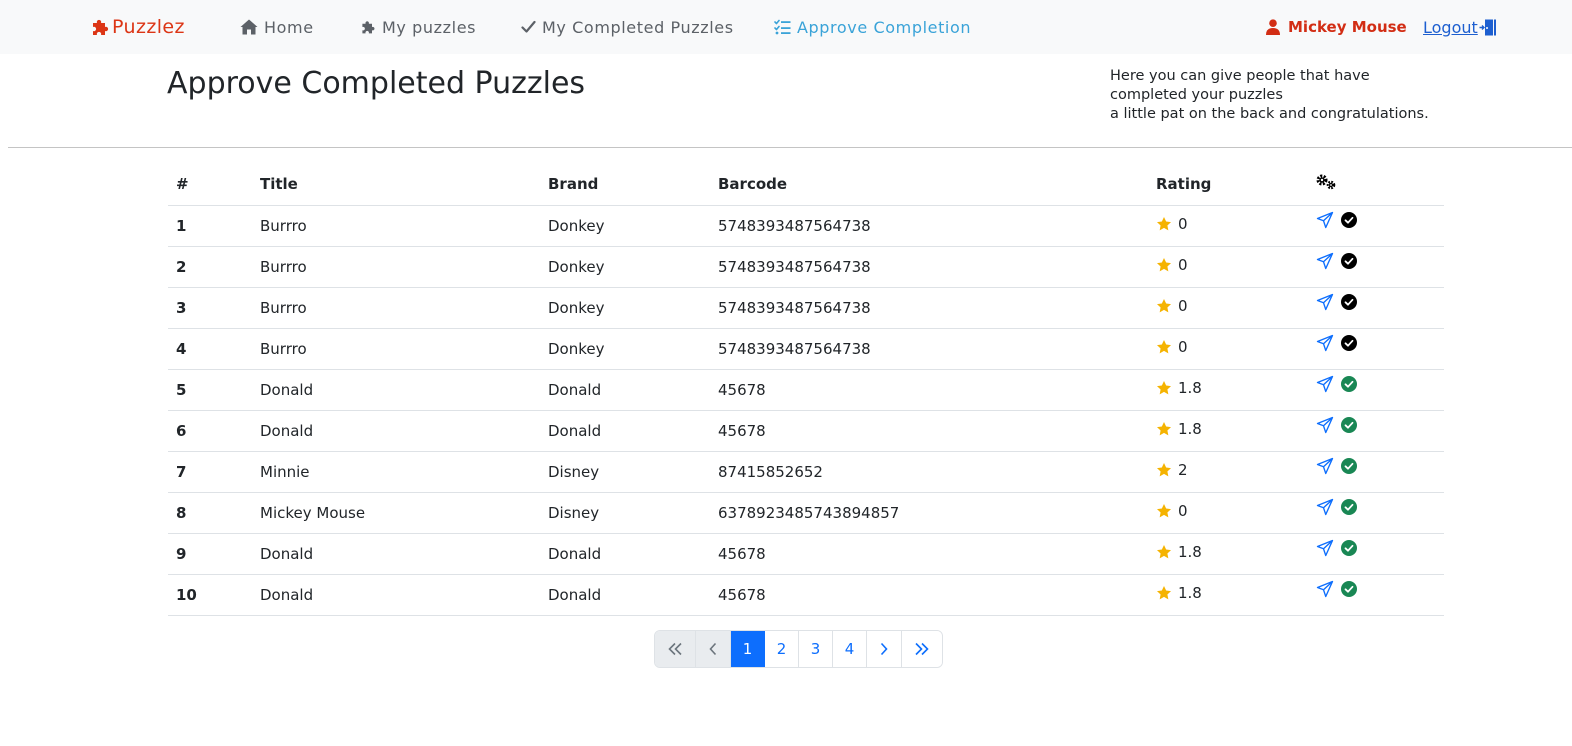  What do you see at coordinates (277, 27) in the screenshot?
I see `nav-home: Home` at bounding box center [277, 27].